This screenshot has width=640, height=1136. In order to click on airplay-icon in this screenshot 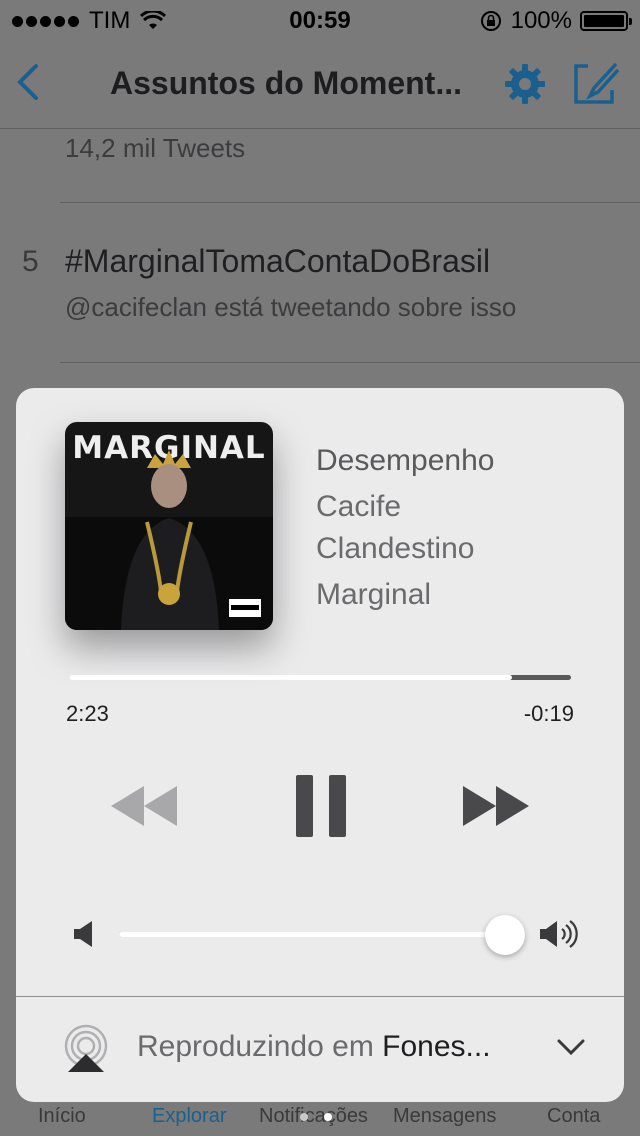, I will do `click(86, 1048)`.